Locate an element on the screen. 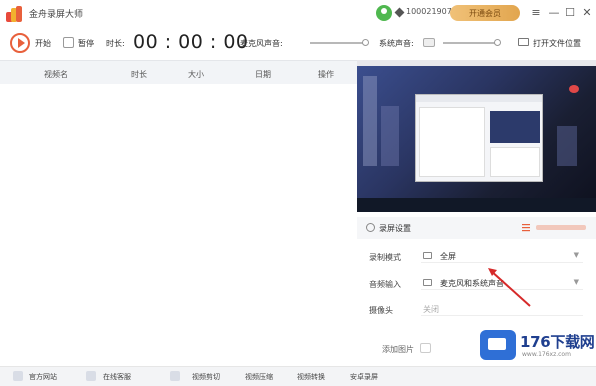  settings-menu-icon is located at coordinates (555, 227).